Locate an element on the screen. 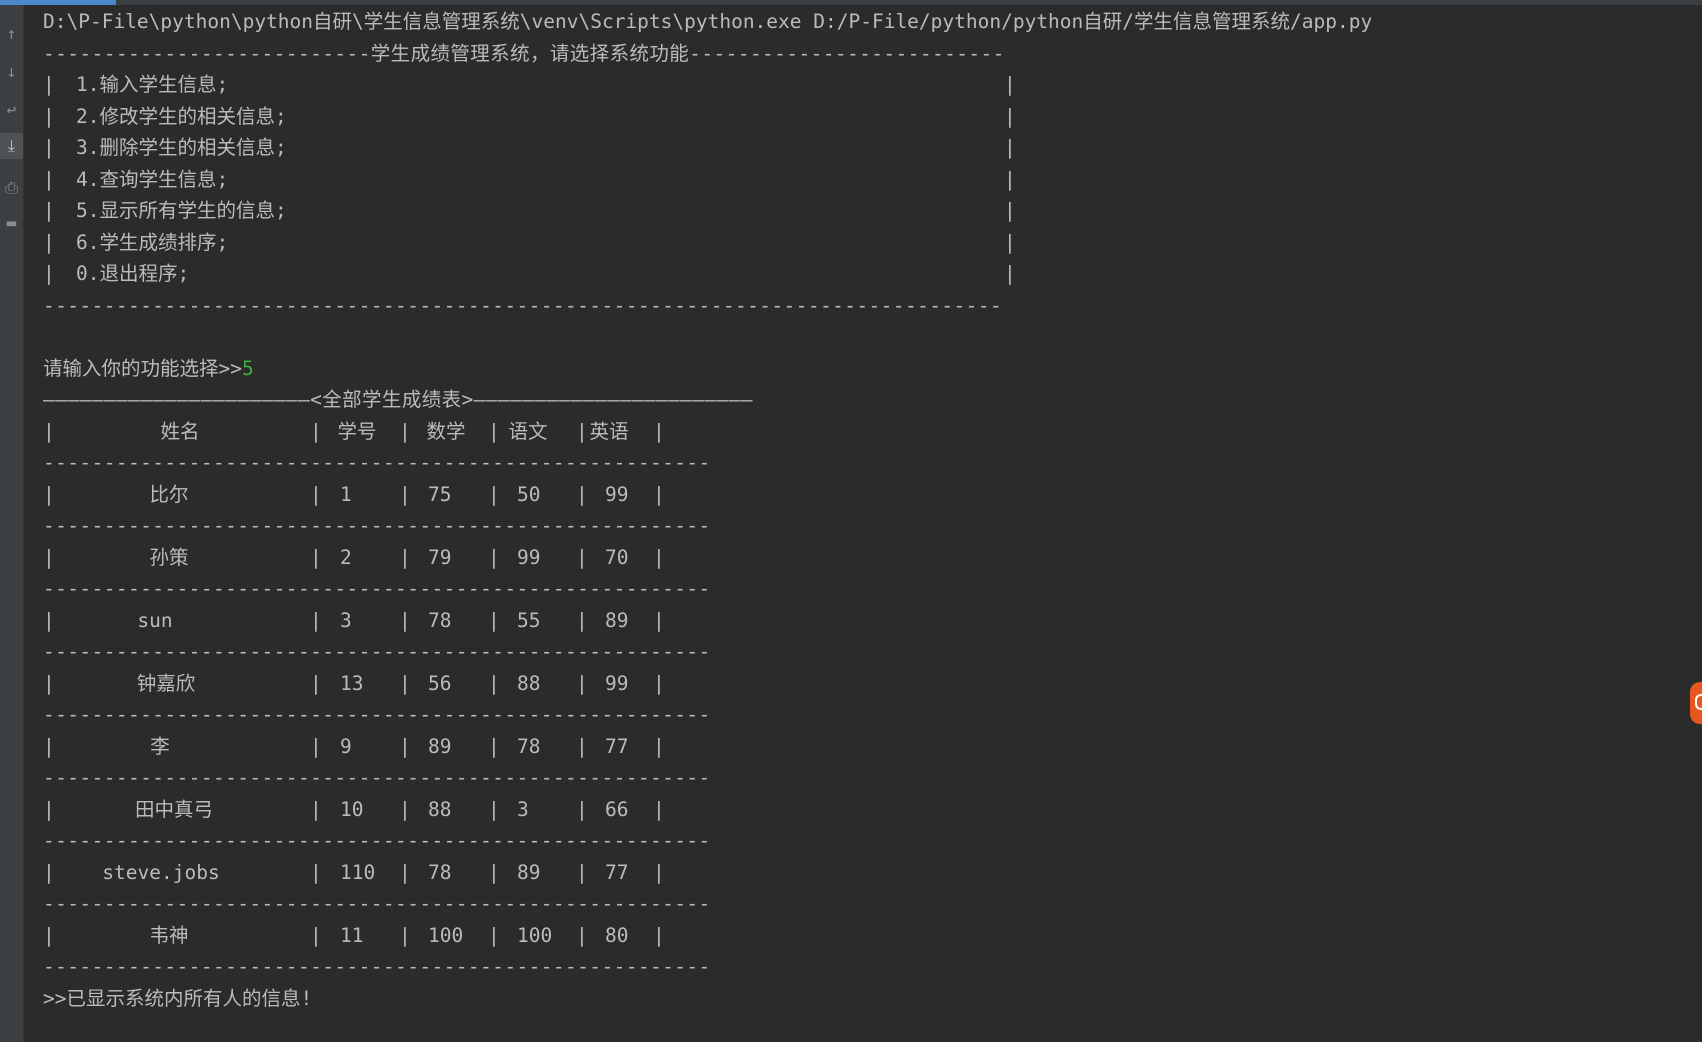  table-row: | | | | | | sun 3 78 55 89 is located at coordinates (853, 621).